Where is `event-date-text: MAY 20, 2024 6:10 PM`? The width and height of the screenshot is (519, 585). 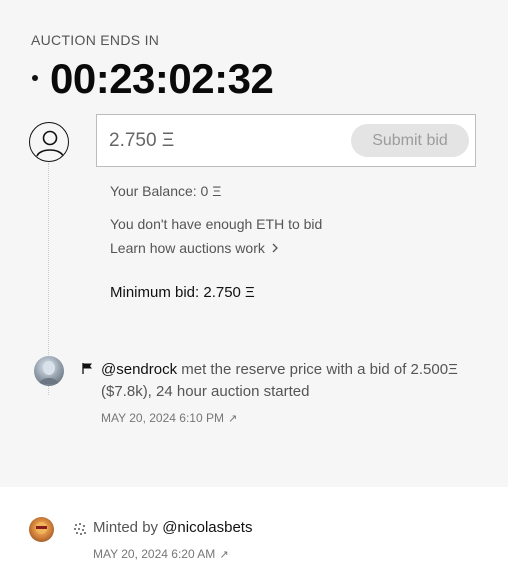 event-date-text: MAY 20, 2024 6:10 PM is located at coordinates (162, 418).